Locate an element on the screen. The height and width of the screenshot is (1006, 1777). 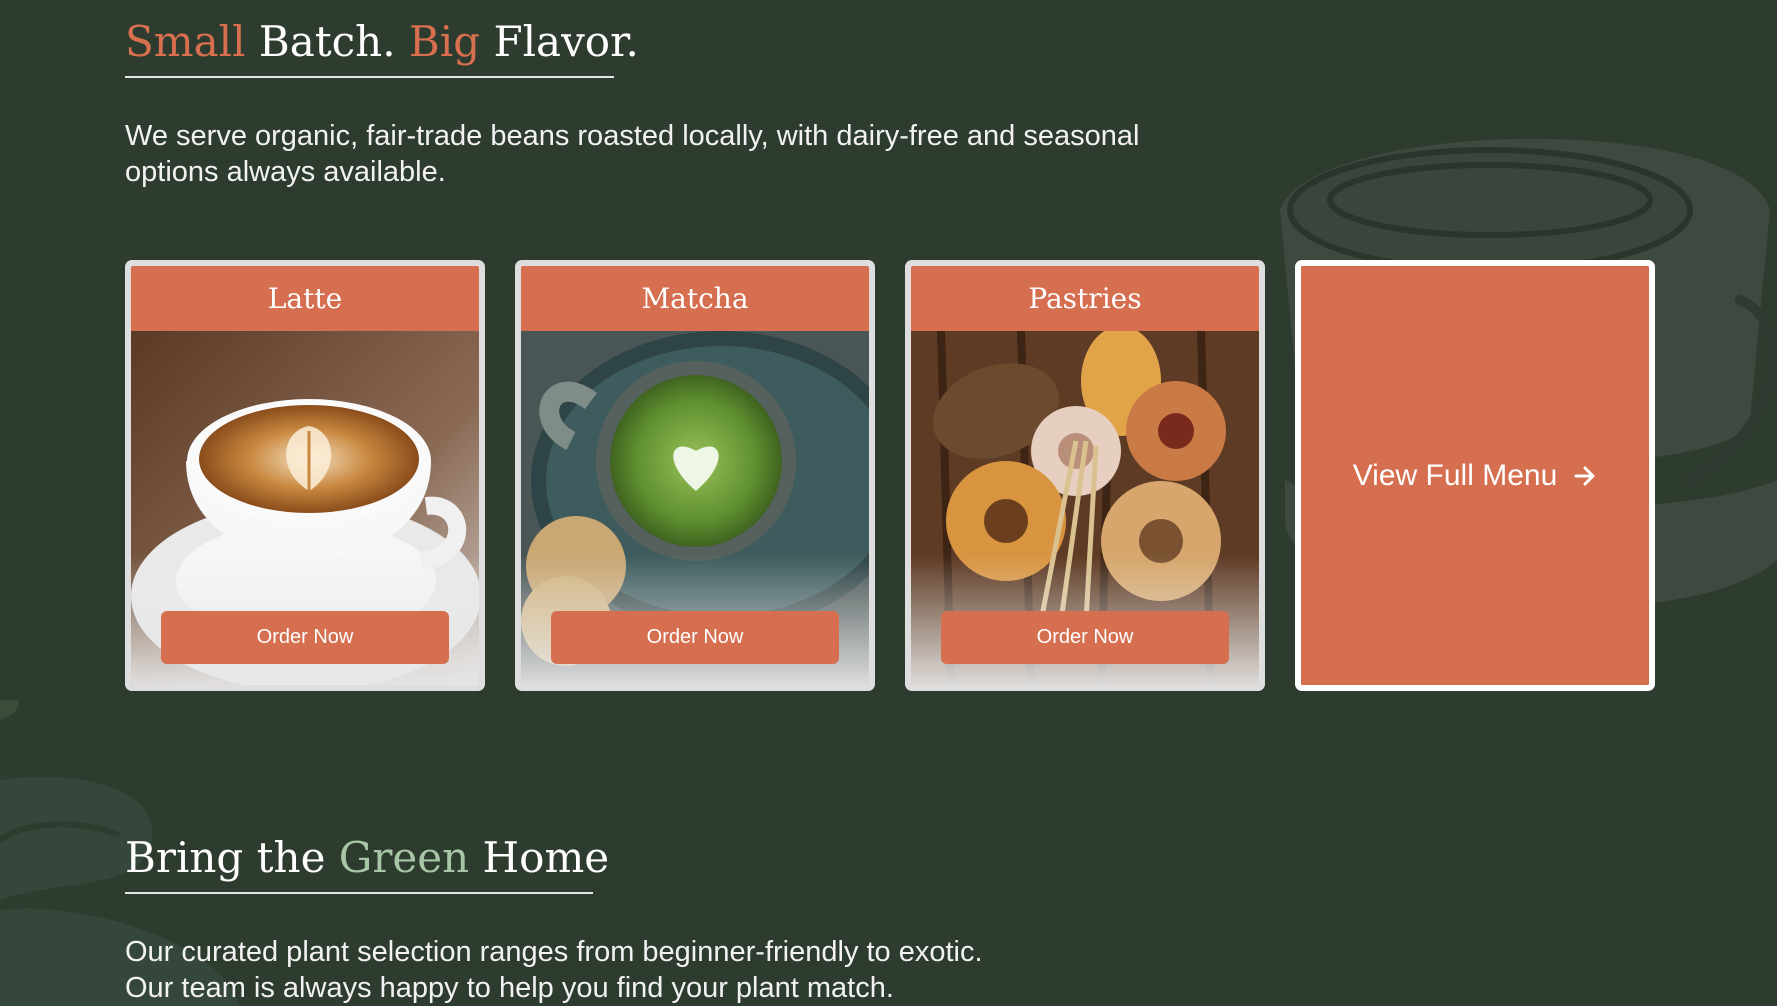
card-inner: Matcha Order Now is located at coordinates (695, 475).